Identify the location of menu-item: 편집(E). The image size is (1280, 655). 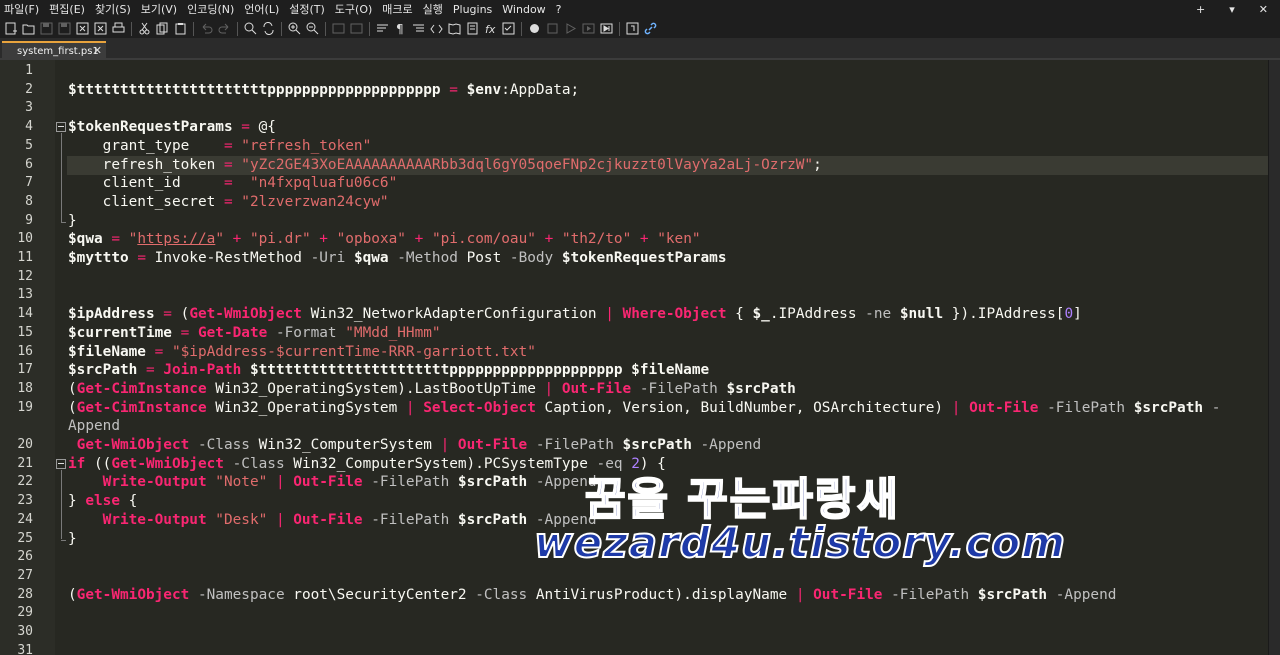
(67, 9).